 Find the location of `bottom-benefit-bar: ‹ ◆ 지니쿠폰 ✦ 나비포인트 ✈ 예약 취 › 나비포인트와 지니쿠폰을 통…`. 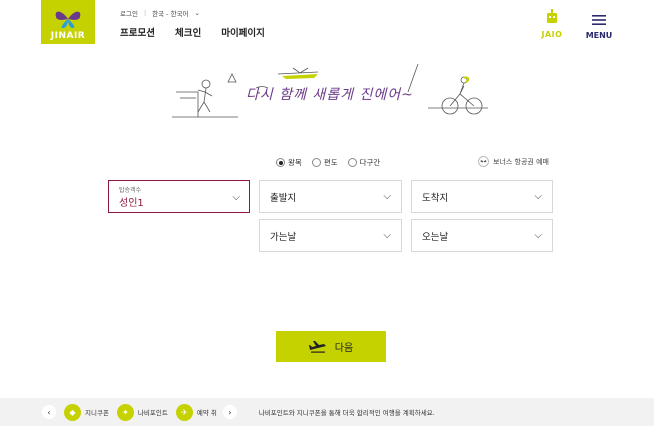

bottom-benefit-bar: ‹ ◆ 지니쿠폰 ✦ 나비포인트 ✈ 예약 취 › 나비포인트와 지니쿠폰을 통… is located at coordinates (327, 412).